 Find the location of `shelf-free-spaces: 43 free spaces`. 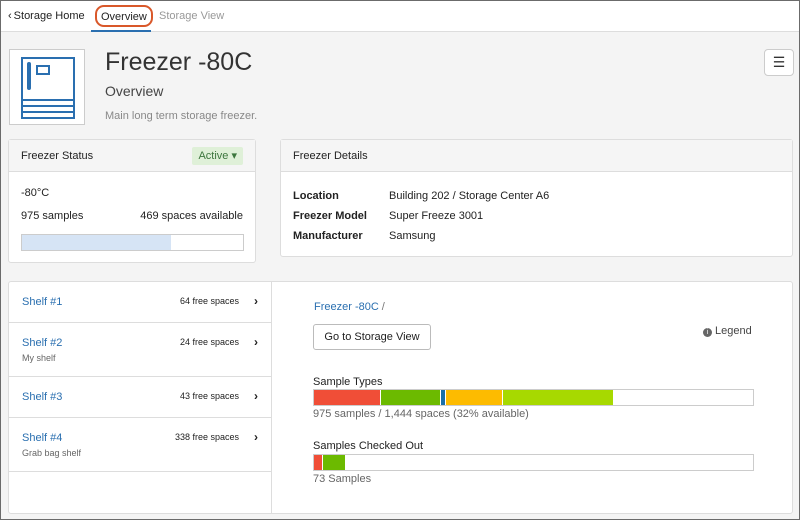

shelf-free-spaces: 43 free spaces is located at coordinates (209, 396).